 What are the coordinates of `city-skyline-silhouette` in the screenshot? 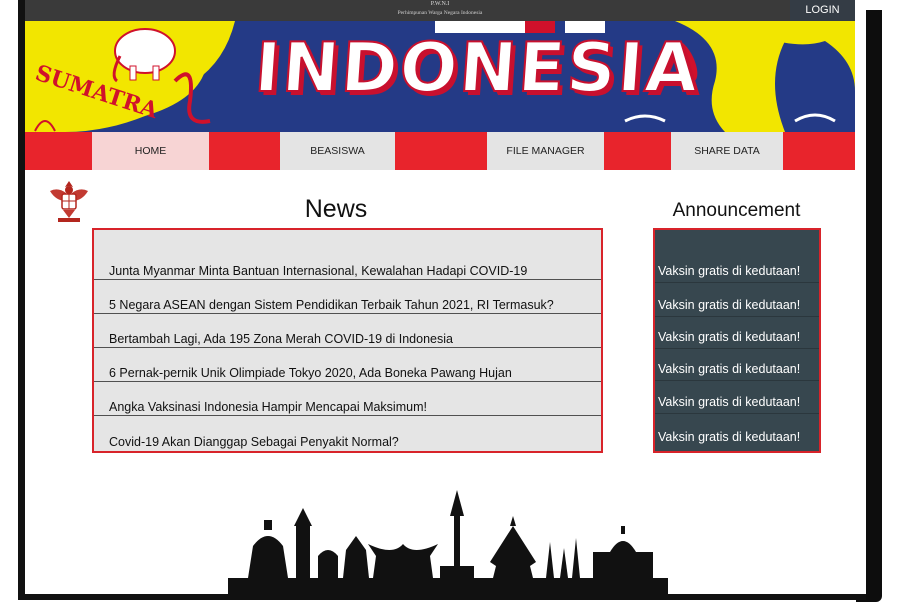 It's located at (448, 542).